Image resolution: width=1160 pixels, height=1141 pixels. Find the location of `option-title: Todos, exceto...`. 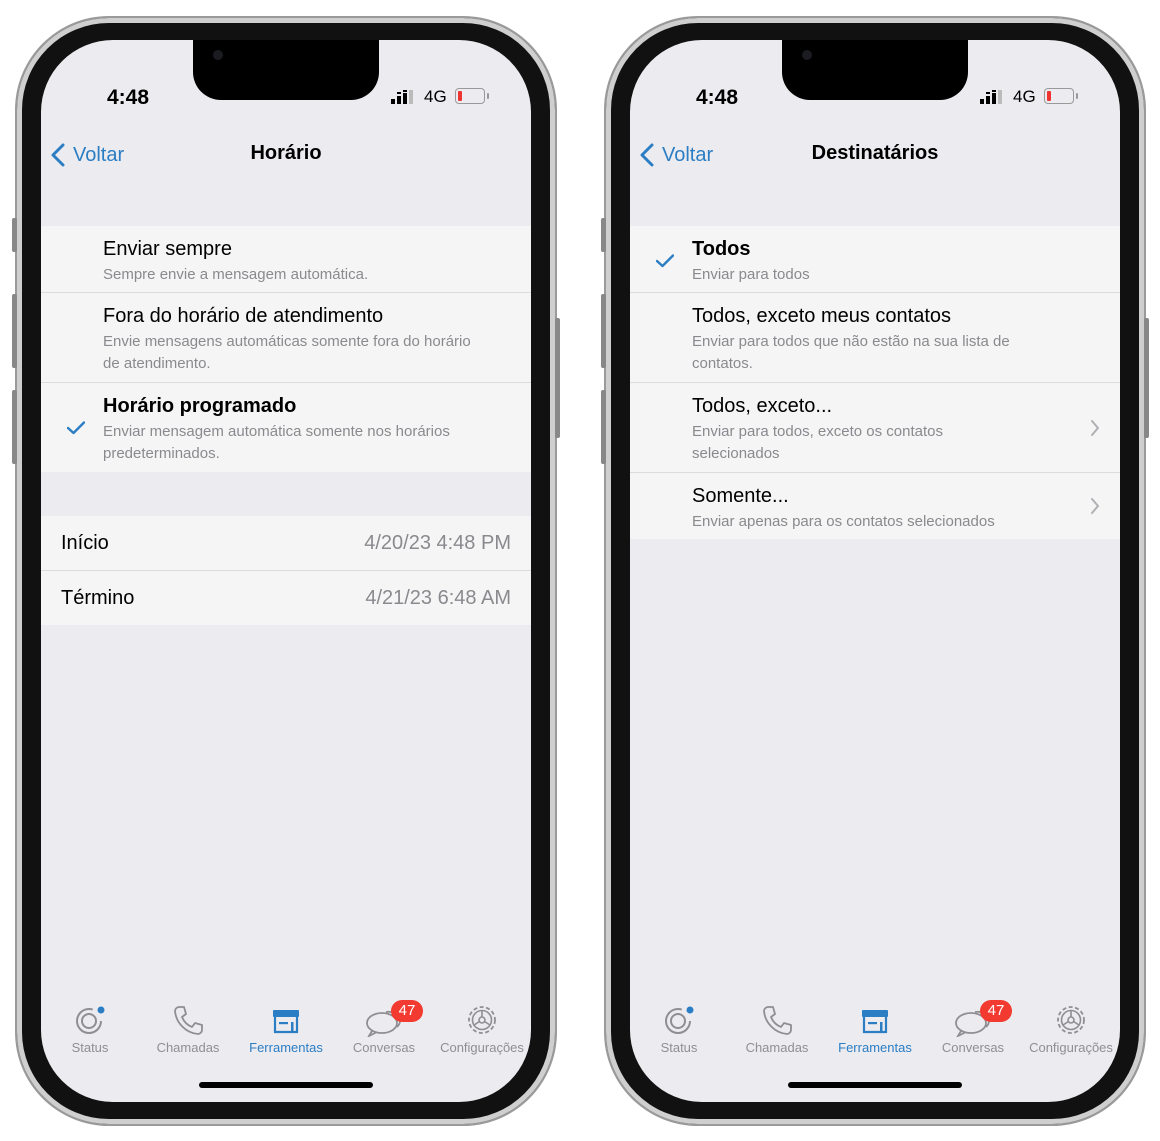

option-title: Todos, exceto... is located at coordinates (762, 406).